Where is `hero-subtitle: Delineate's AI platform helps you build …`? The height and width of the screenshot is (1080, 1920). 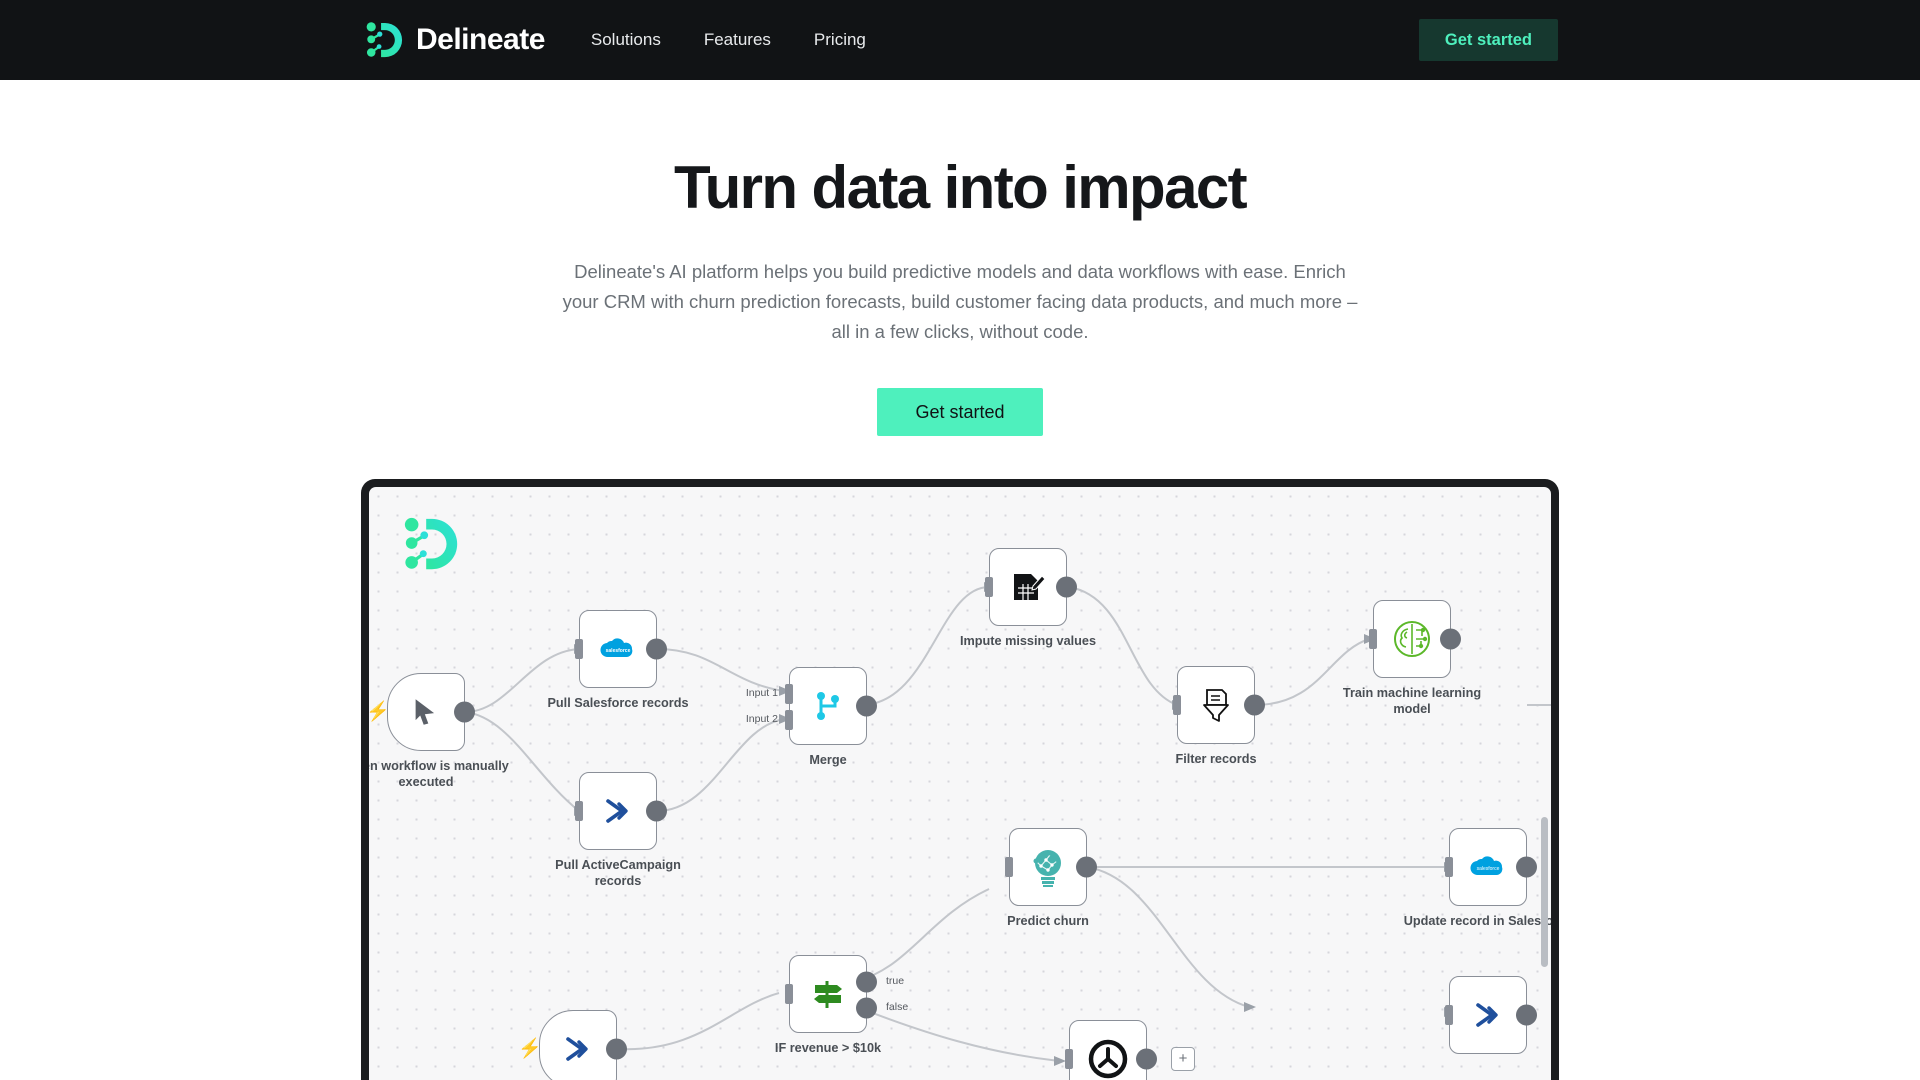 hero-subtitle: Delineate's AI platform helps you build … is located at coordinates (960, 302).